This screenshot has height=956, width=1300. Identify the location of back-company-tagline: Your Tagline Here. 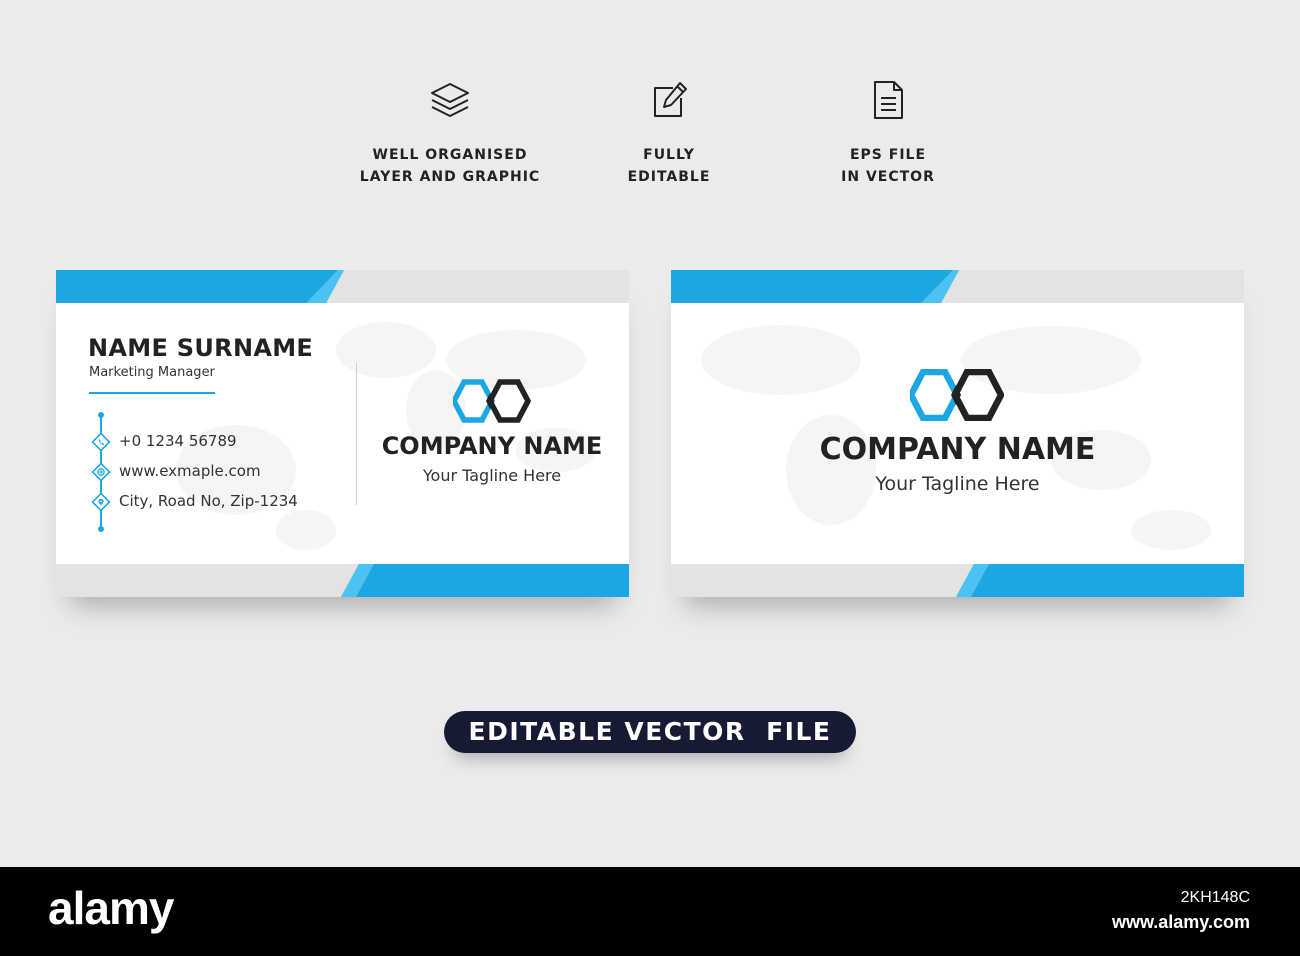
(957, 484).